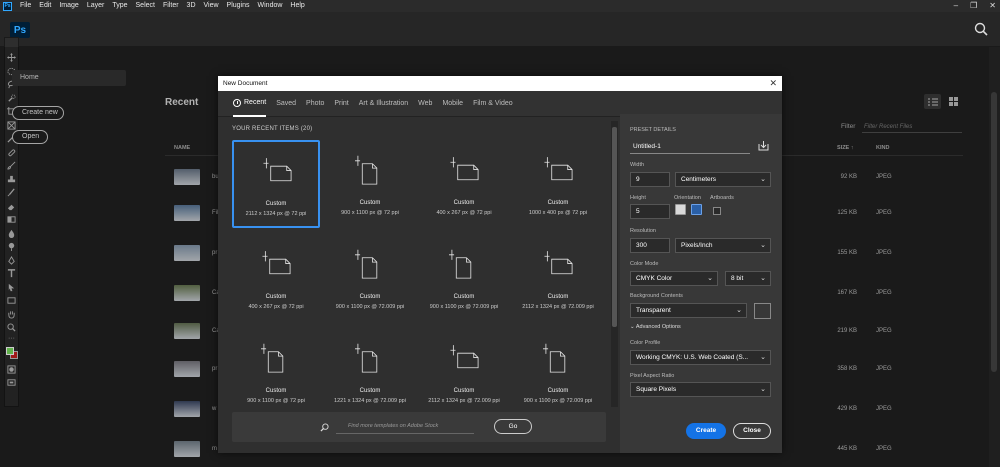 This screenshot has width=1000, height=467. I want to click on resolution-unit-select: Pixels/Inch ⌄, so click(723, 245).